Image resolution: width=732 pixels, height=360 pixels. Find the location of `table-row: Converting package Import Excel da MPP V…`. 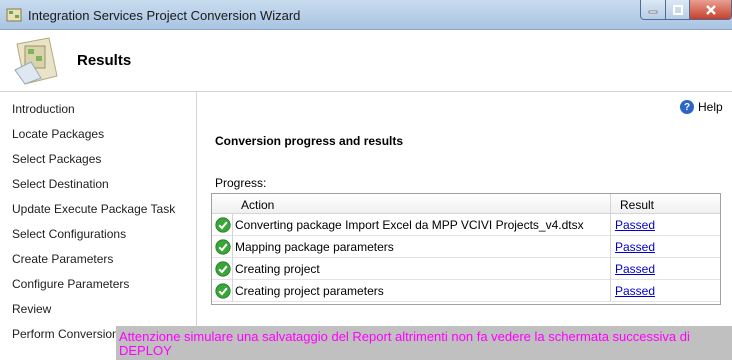

table-row: Converting package Import Excel da MPP V… is located at coordinates (466, 225).